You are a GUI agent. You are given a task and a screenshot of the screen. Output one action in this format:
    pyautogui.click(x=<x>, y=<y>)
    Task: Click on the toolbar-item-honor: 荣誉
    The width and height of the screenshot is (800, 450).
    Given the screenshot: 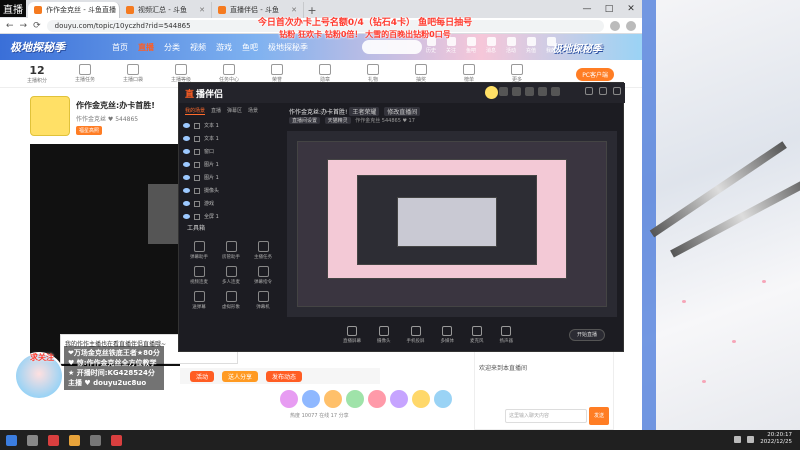 What is the action you would take?
    pyautogui.click(x=277, y=73)
    